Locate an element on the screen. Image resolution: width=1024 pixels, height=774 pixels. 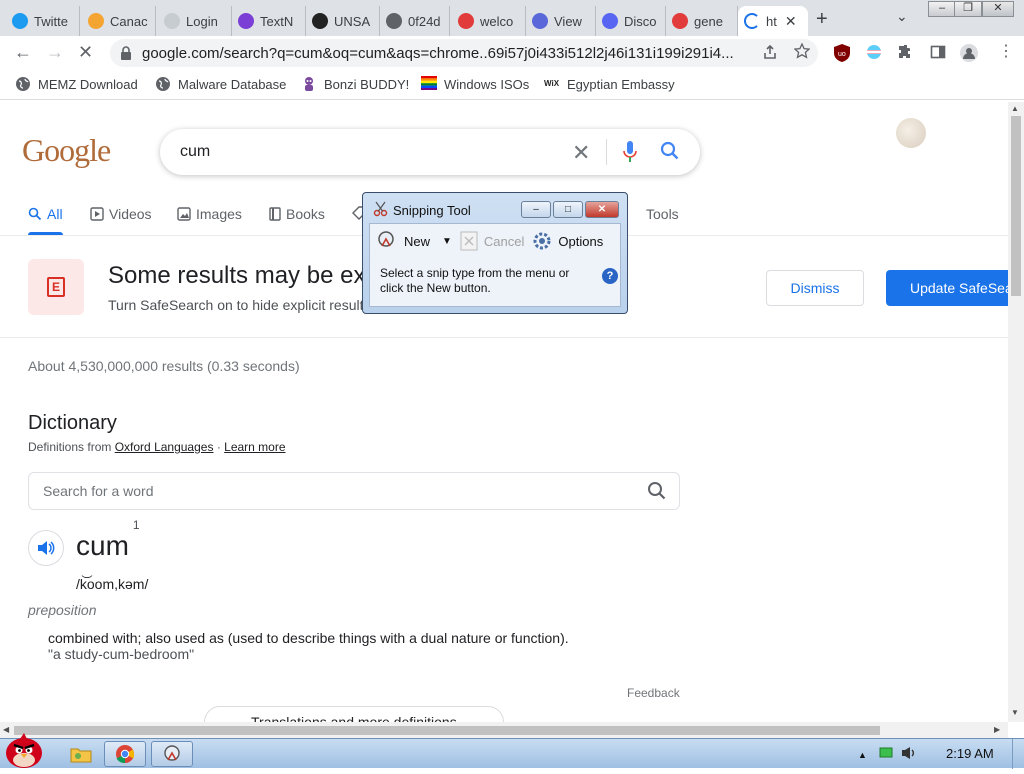
tab-all: All is located at coordinates (45, 220).